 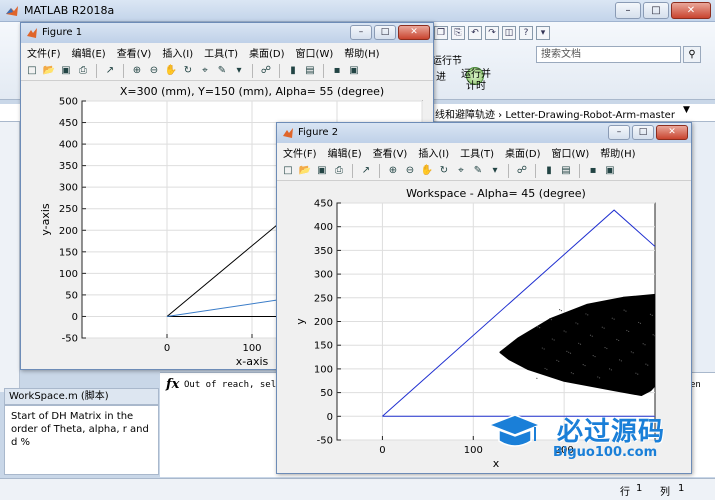 I want to click on figure-1-toolbar: □ 📂 ▣ ⎙ ↗ ⊕ ⊖ ✋ ↻ ⌖ ✎ ▾ ☍ ▮ ▤ ▪ ▣, so click(x=227, y=71).